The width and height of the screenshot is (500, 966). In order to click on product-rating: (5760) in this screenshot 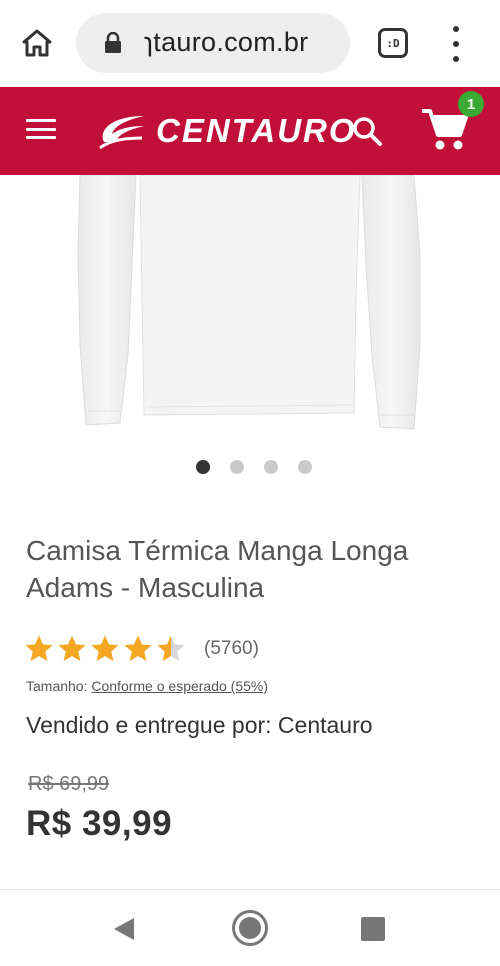, I will do `click(141, 649)`.